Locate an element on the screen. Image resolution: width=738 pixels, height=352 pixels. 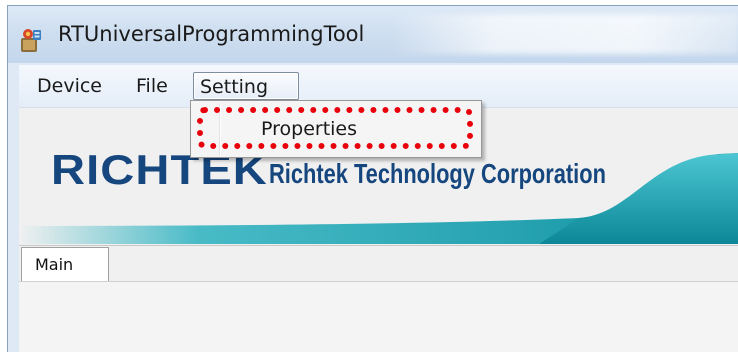
title-bar-glare is located at coordinates (563, 34).